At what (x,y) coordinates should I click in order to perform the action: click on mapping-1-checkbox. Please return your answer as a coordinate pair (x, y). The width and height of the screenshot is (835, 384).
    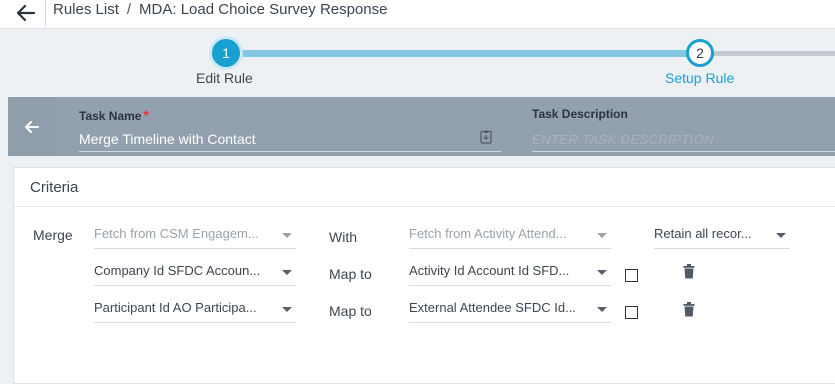
    Looking at the image, I should click on (631, 275).